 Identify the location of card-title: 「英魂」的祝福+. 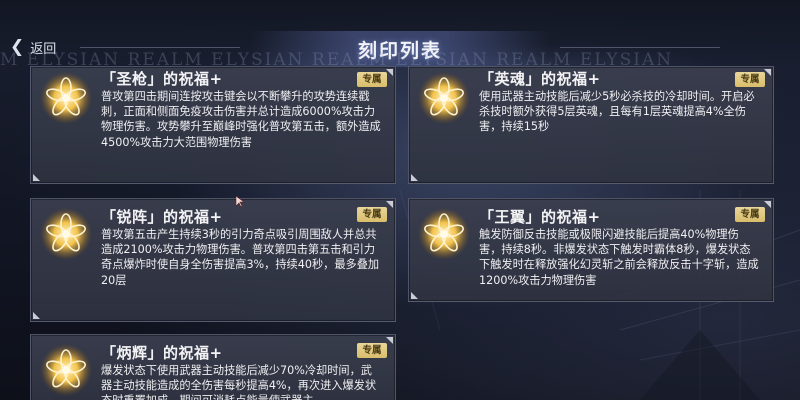
(540, 79).